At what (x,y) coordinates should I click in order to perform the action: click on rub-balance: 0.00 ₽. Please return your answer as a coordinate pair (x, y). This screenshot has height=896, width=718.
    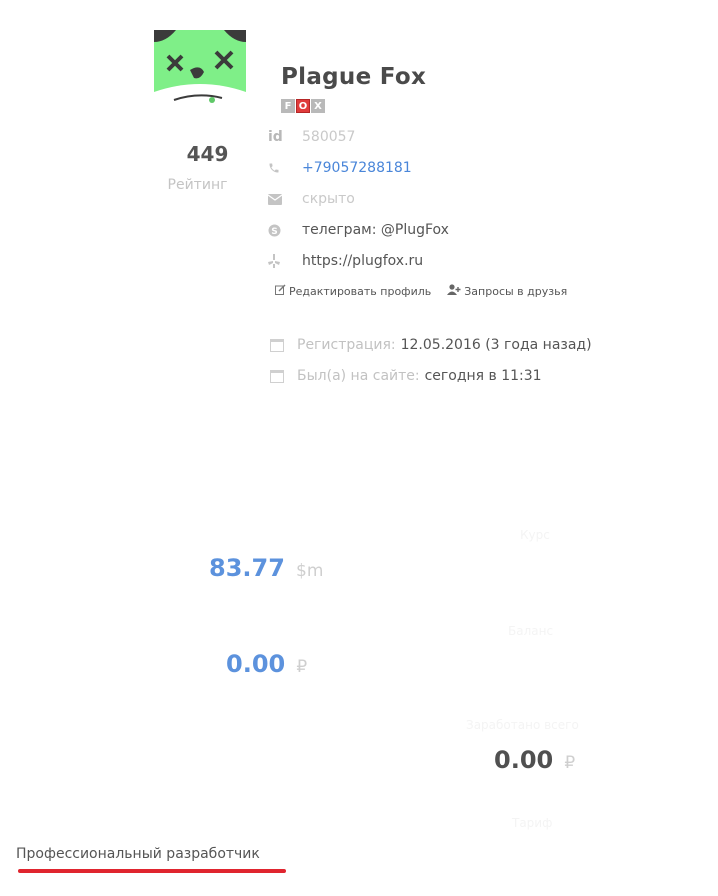
    Looking at the image, I should click on (266, 664).